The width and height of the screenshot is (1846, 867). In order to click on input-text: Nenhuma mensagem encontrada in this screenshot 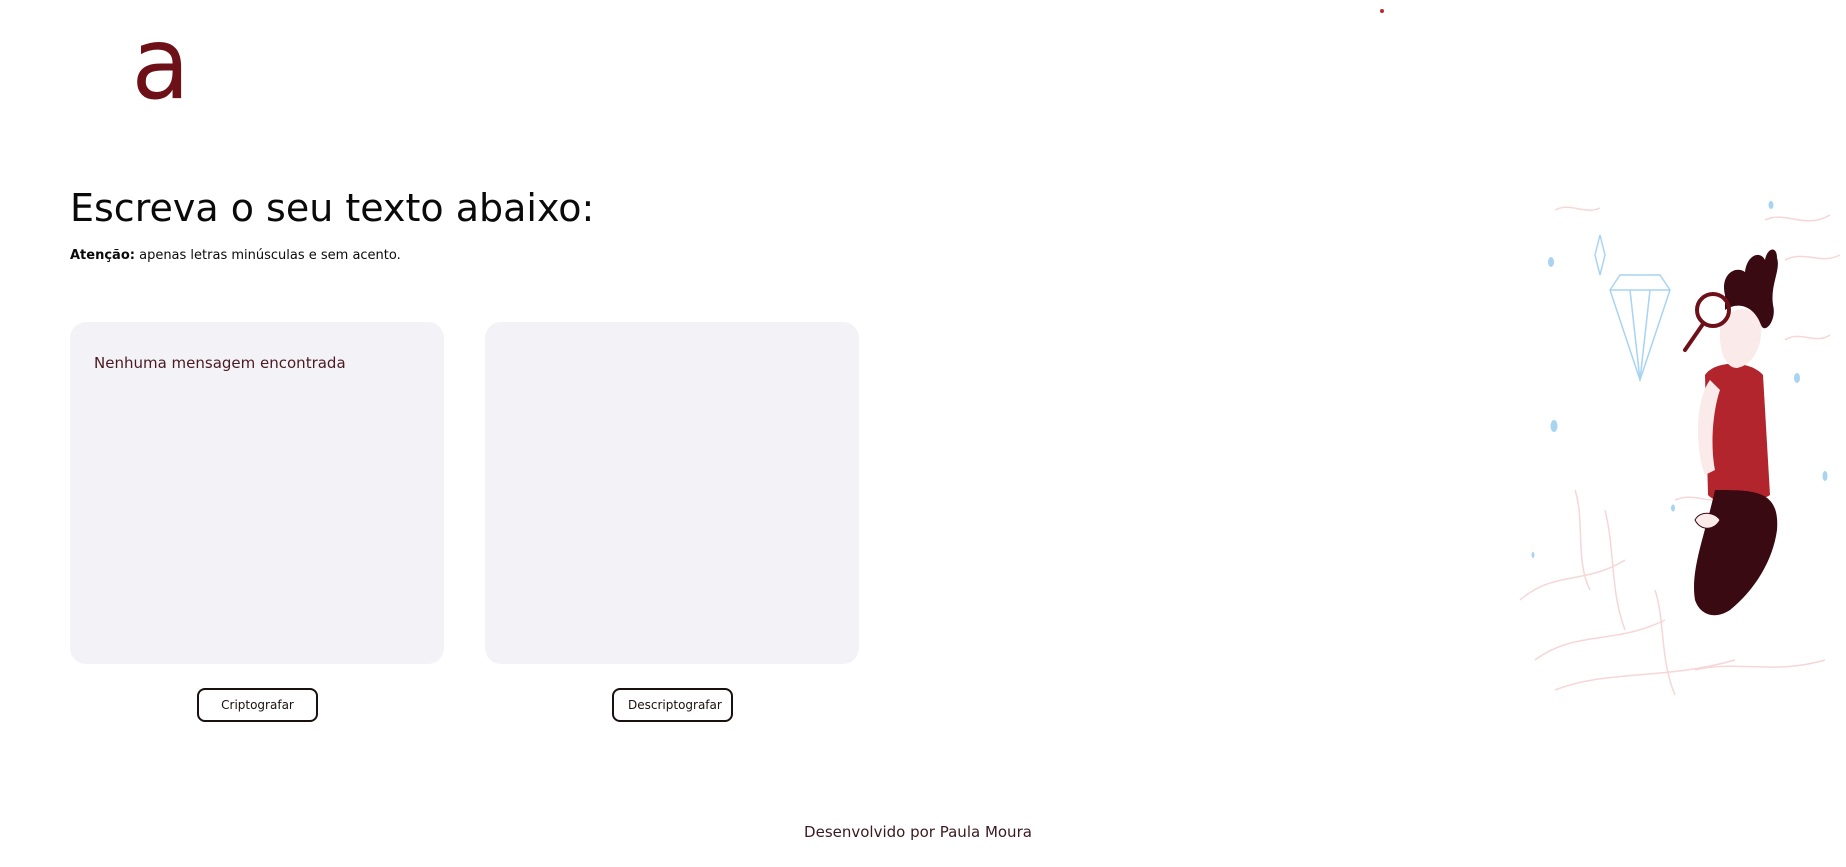, I will do `click(220, 363)`.